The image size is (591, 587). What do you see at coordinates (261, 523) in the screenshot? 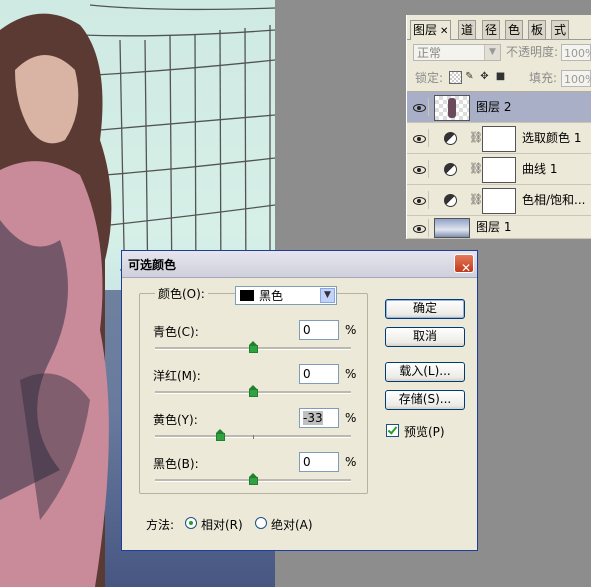
I see `method-absolute-radio` at bounding box center [261, 523].